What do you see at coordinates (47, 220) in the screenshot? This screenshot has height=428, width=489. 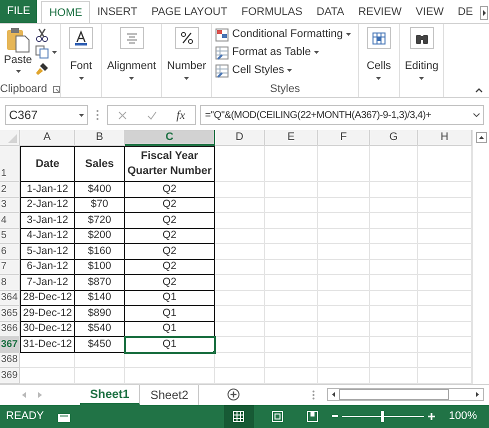 I see `table-cell: 3-Jan-12` at bounding box center [47, 220].